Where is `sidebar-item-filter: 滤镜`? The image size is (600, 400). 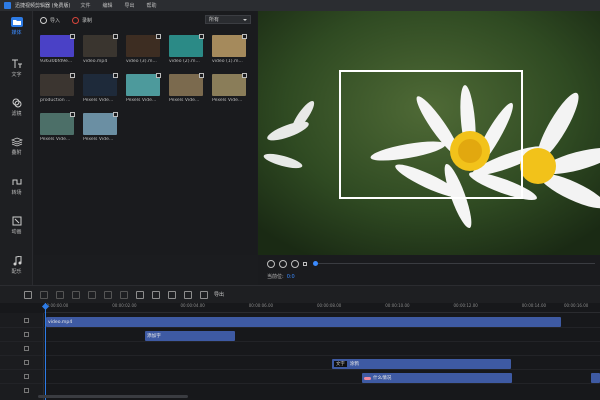
sidebar-item-filter: 滤镜 is located at coordinates (16, 107).